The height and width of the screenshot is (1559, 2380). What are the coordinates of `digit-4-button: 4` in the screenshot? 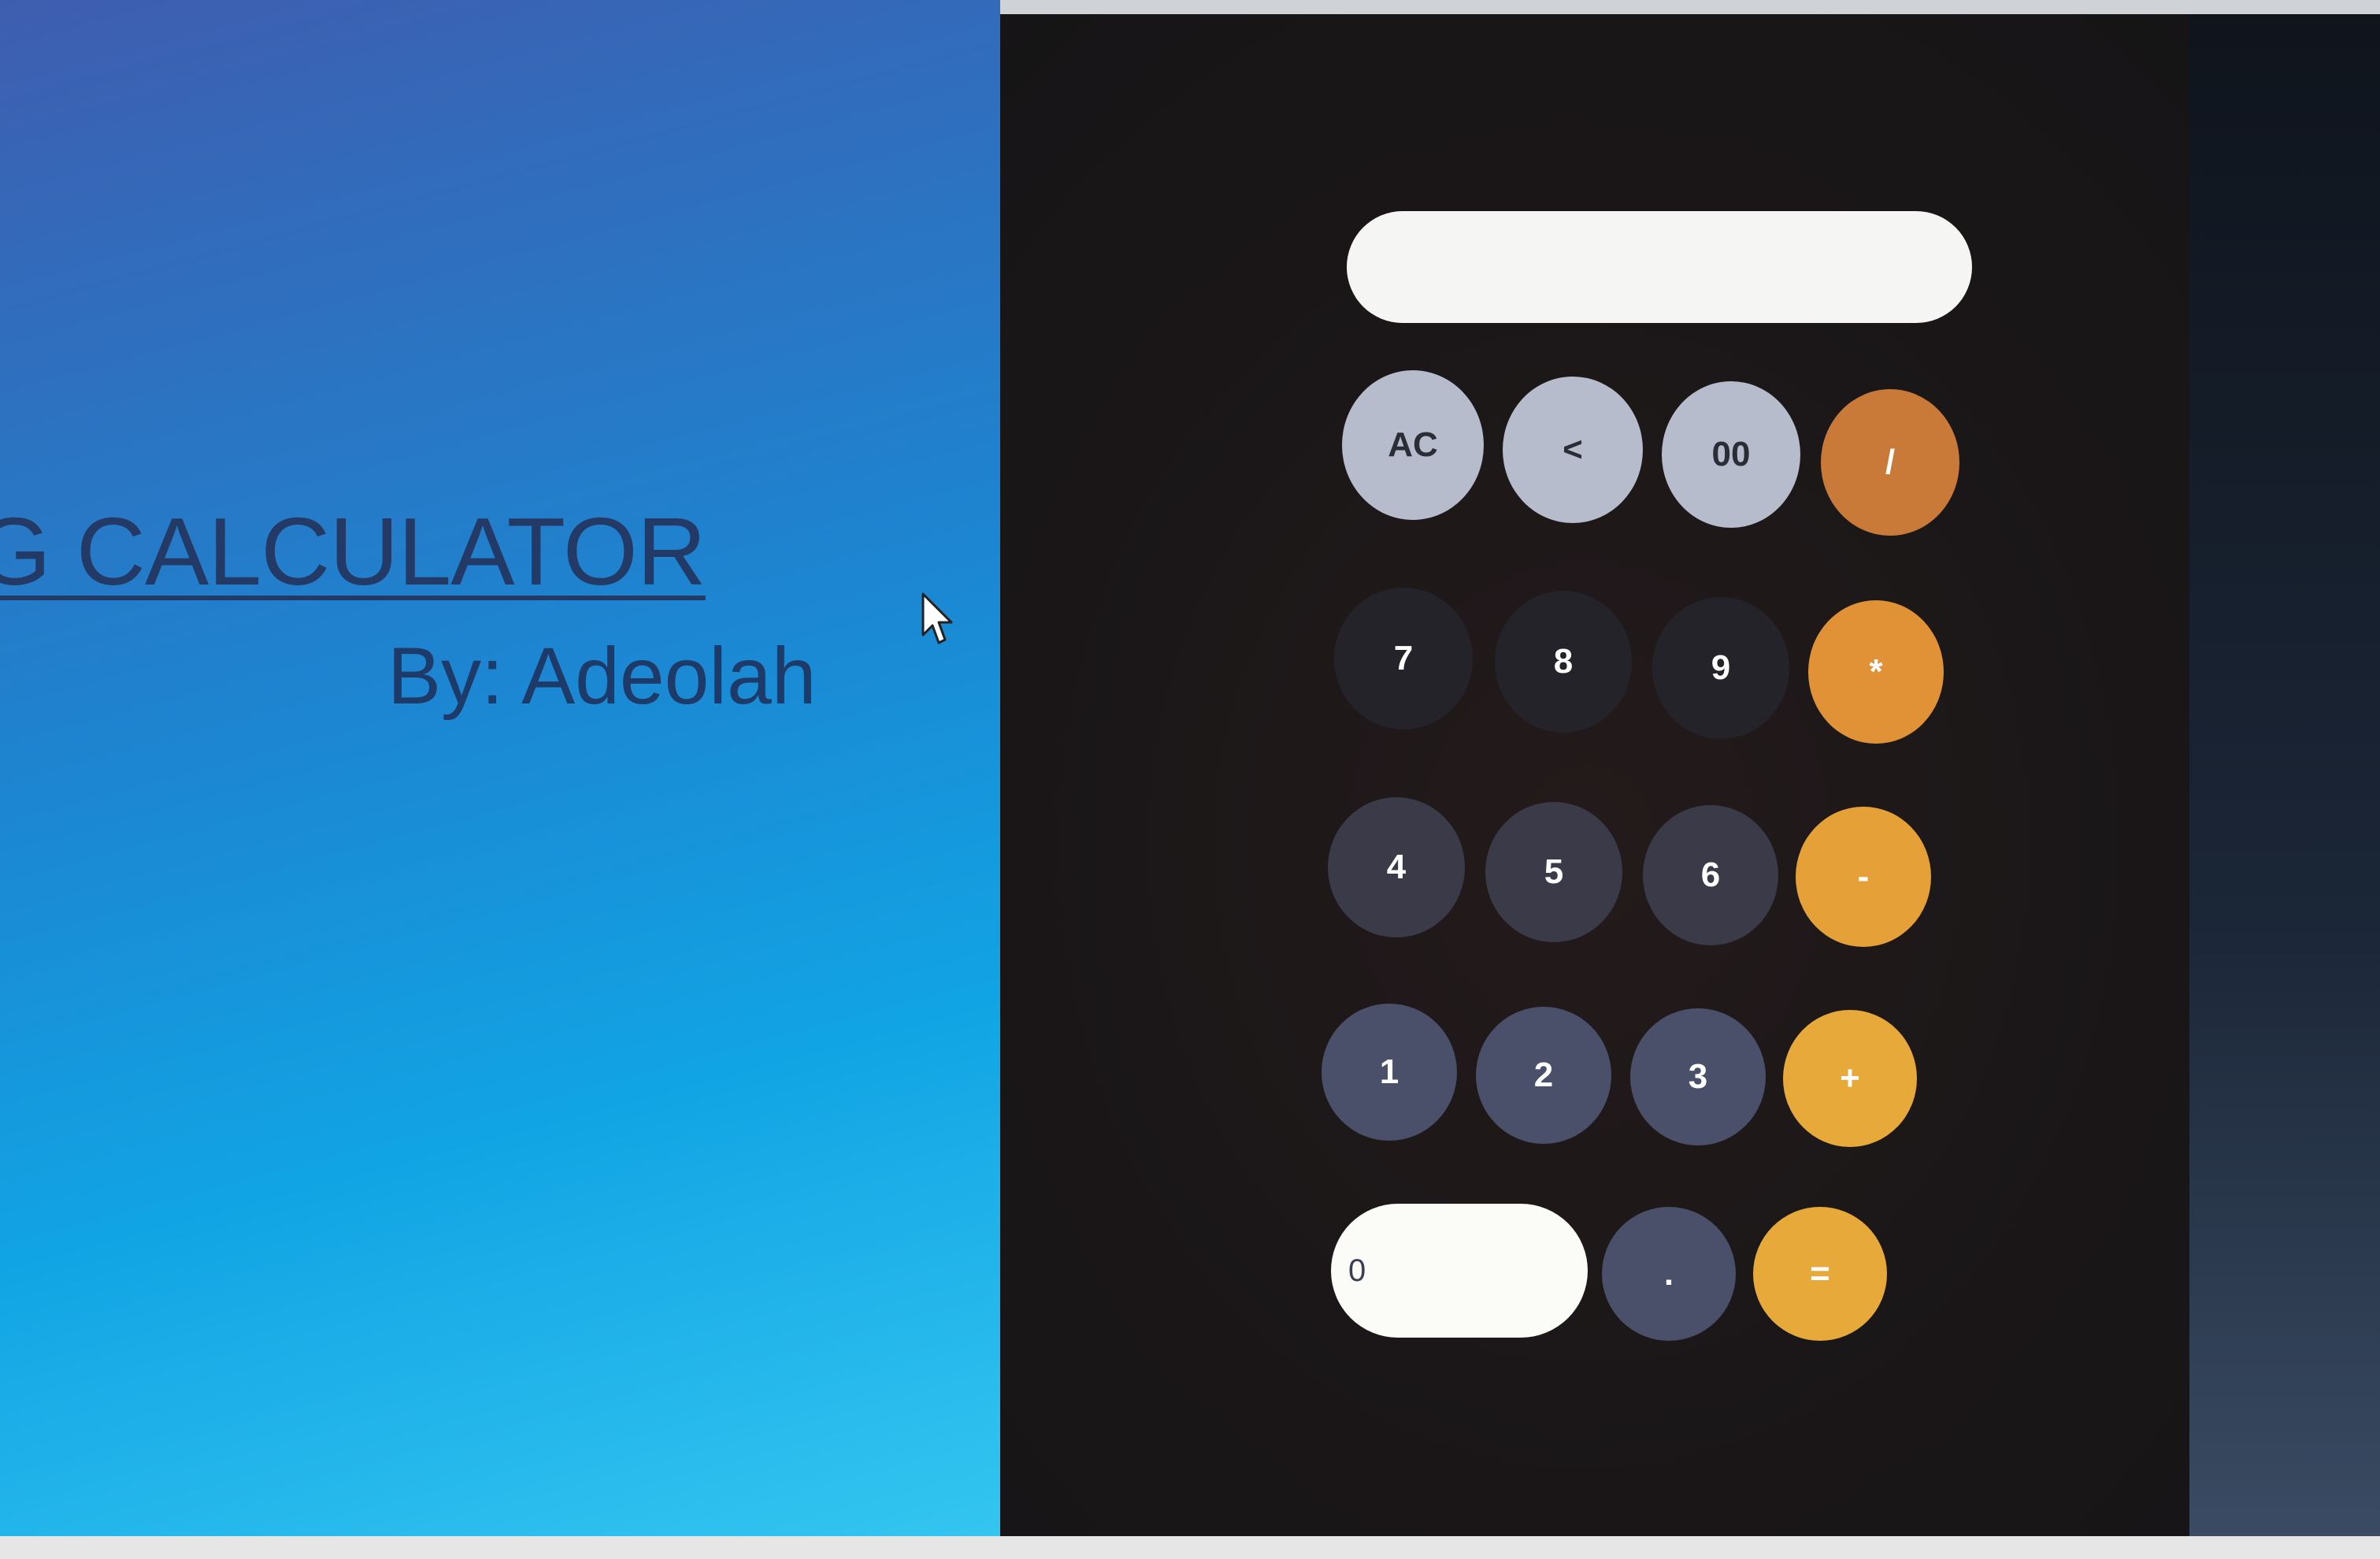 It's located at (1396, 867).